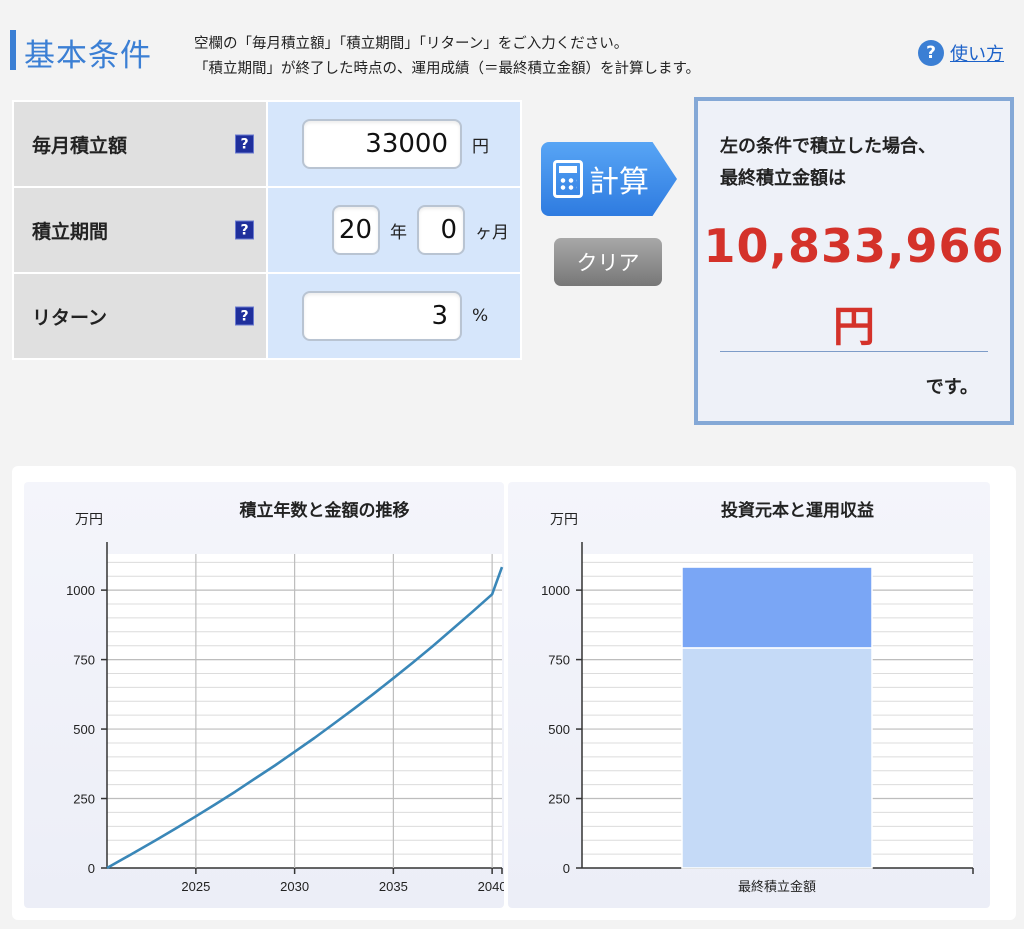 The image size is (1024, 929). I want to click on plot-area, so click(304, 711).